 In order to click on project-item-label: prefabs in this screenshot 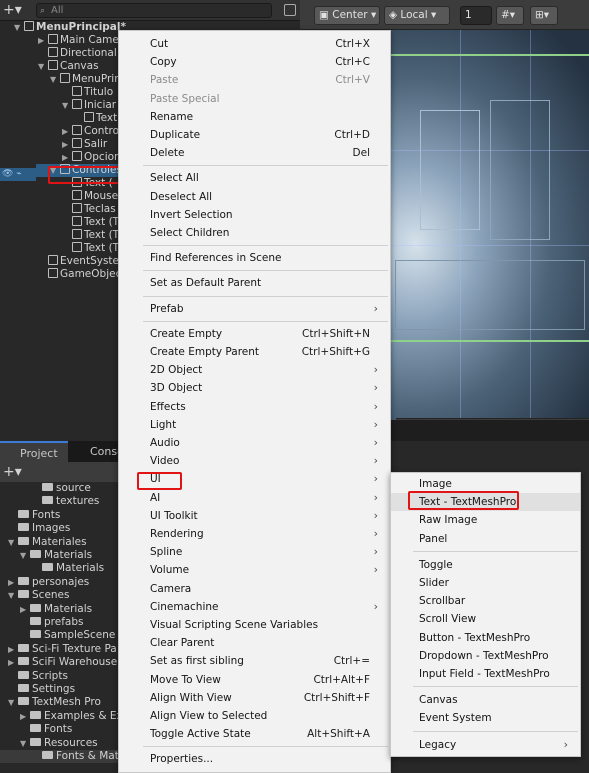, I will do `click(64, 622)`.